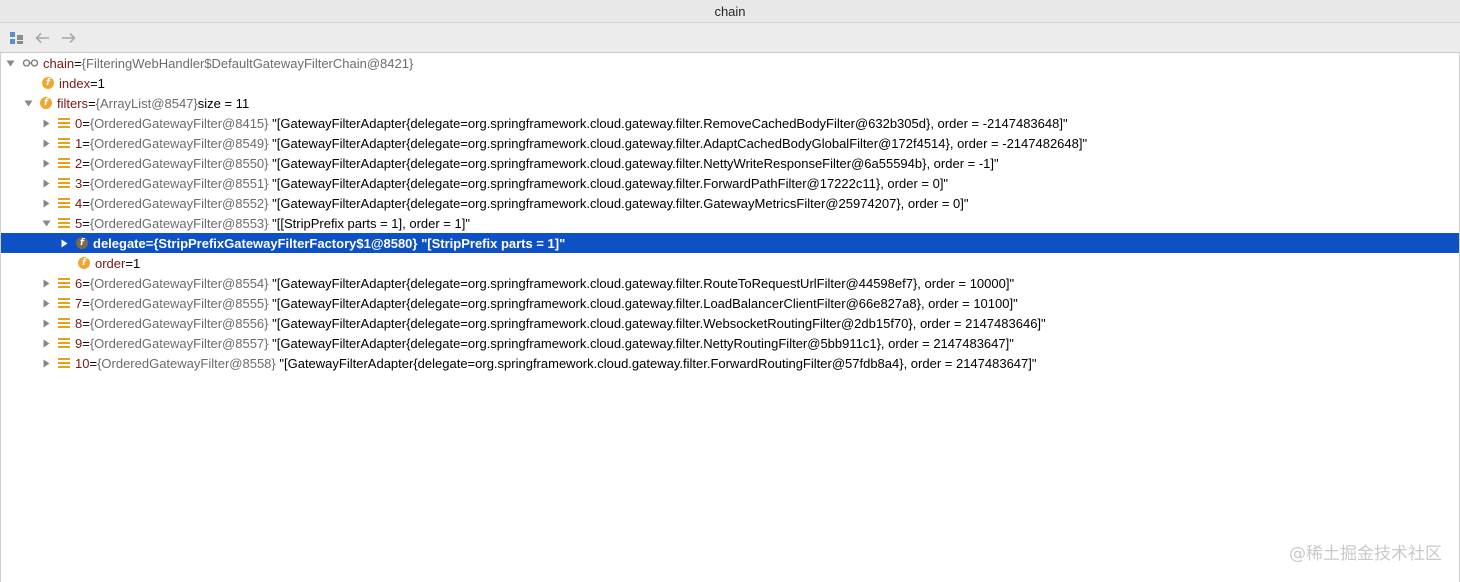 This screenshot has height=582, width=1460. Describe the element at coordinates (75, 83) in the screenshot. I see `var-name: index` at that location.